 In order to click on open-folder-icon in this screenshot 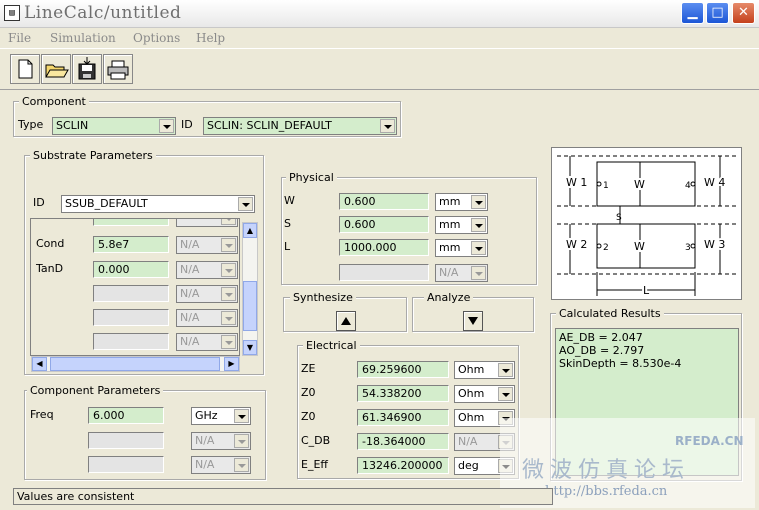, I will do `click(57, 71)`.